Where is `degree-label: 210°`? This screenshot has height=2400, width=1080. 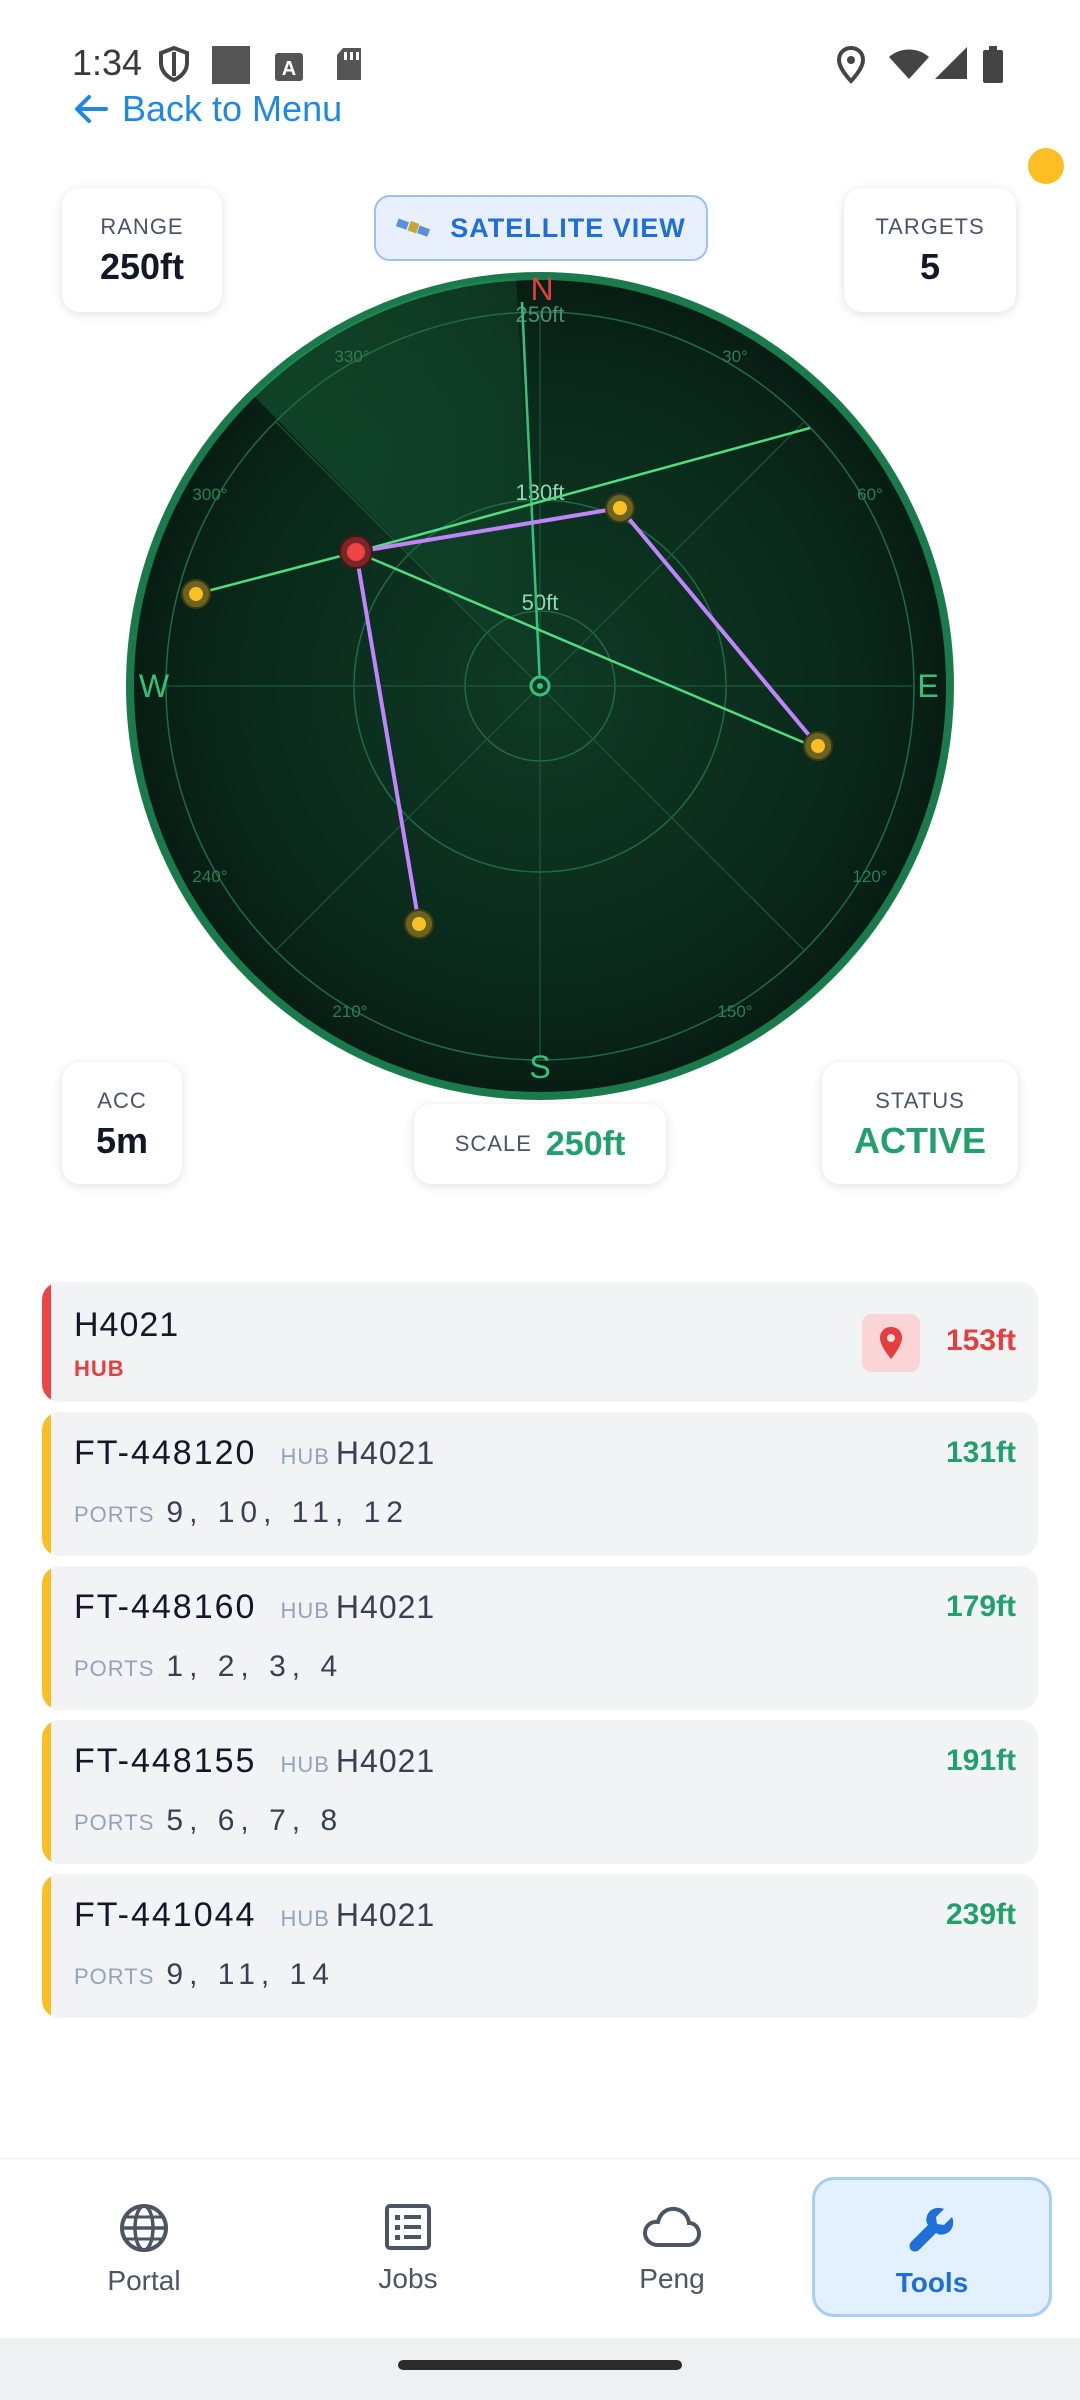 degree-label: 210° is located at coordinates (349, 1011).